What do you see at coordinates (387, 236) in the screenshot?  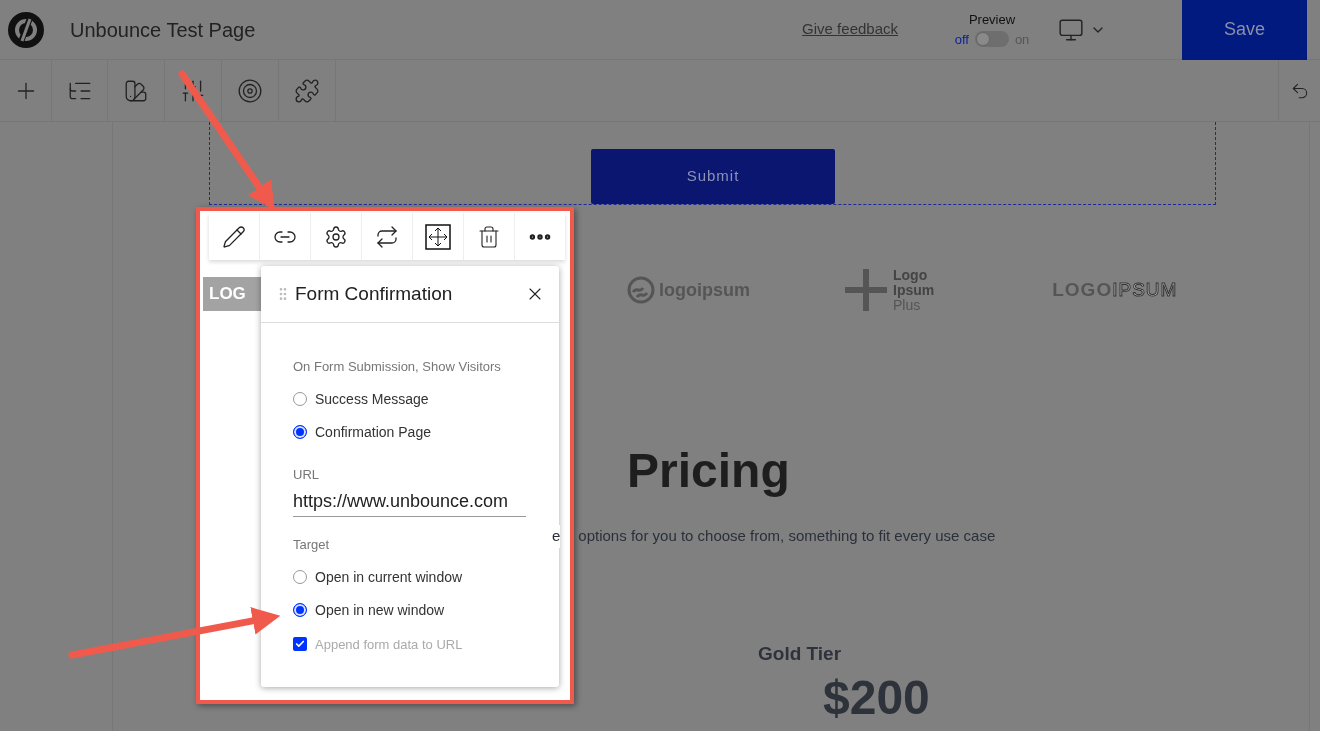 I see `repeat-icon` at bounding box center [387, 236].